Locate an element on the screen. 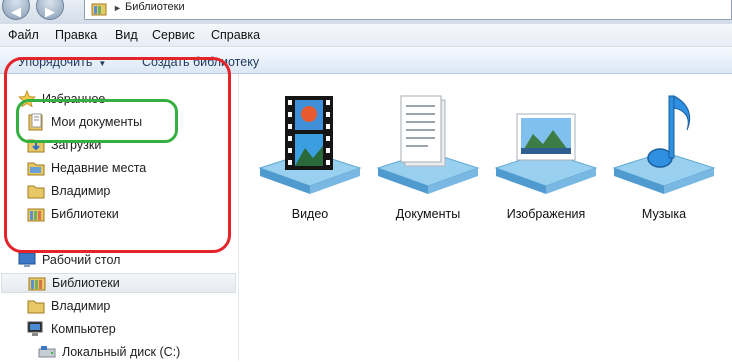 This screenshot has width=732, height=362. computer-icon is located at coordinates (35, 328).